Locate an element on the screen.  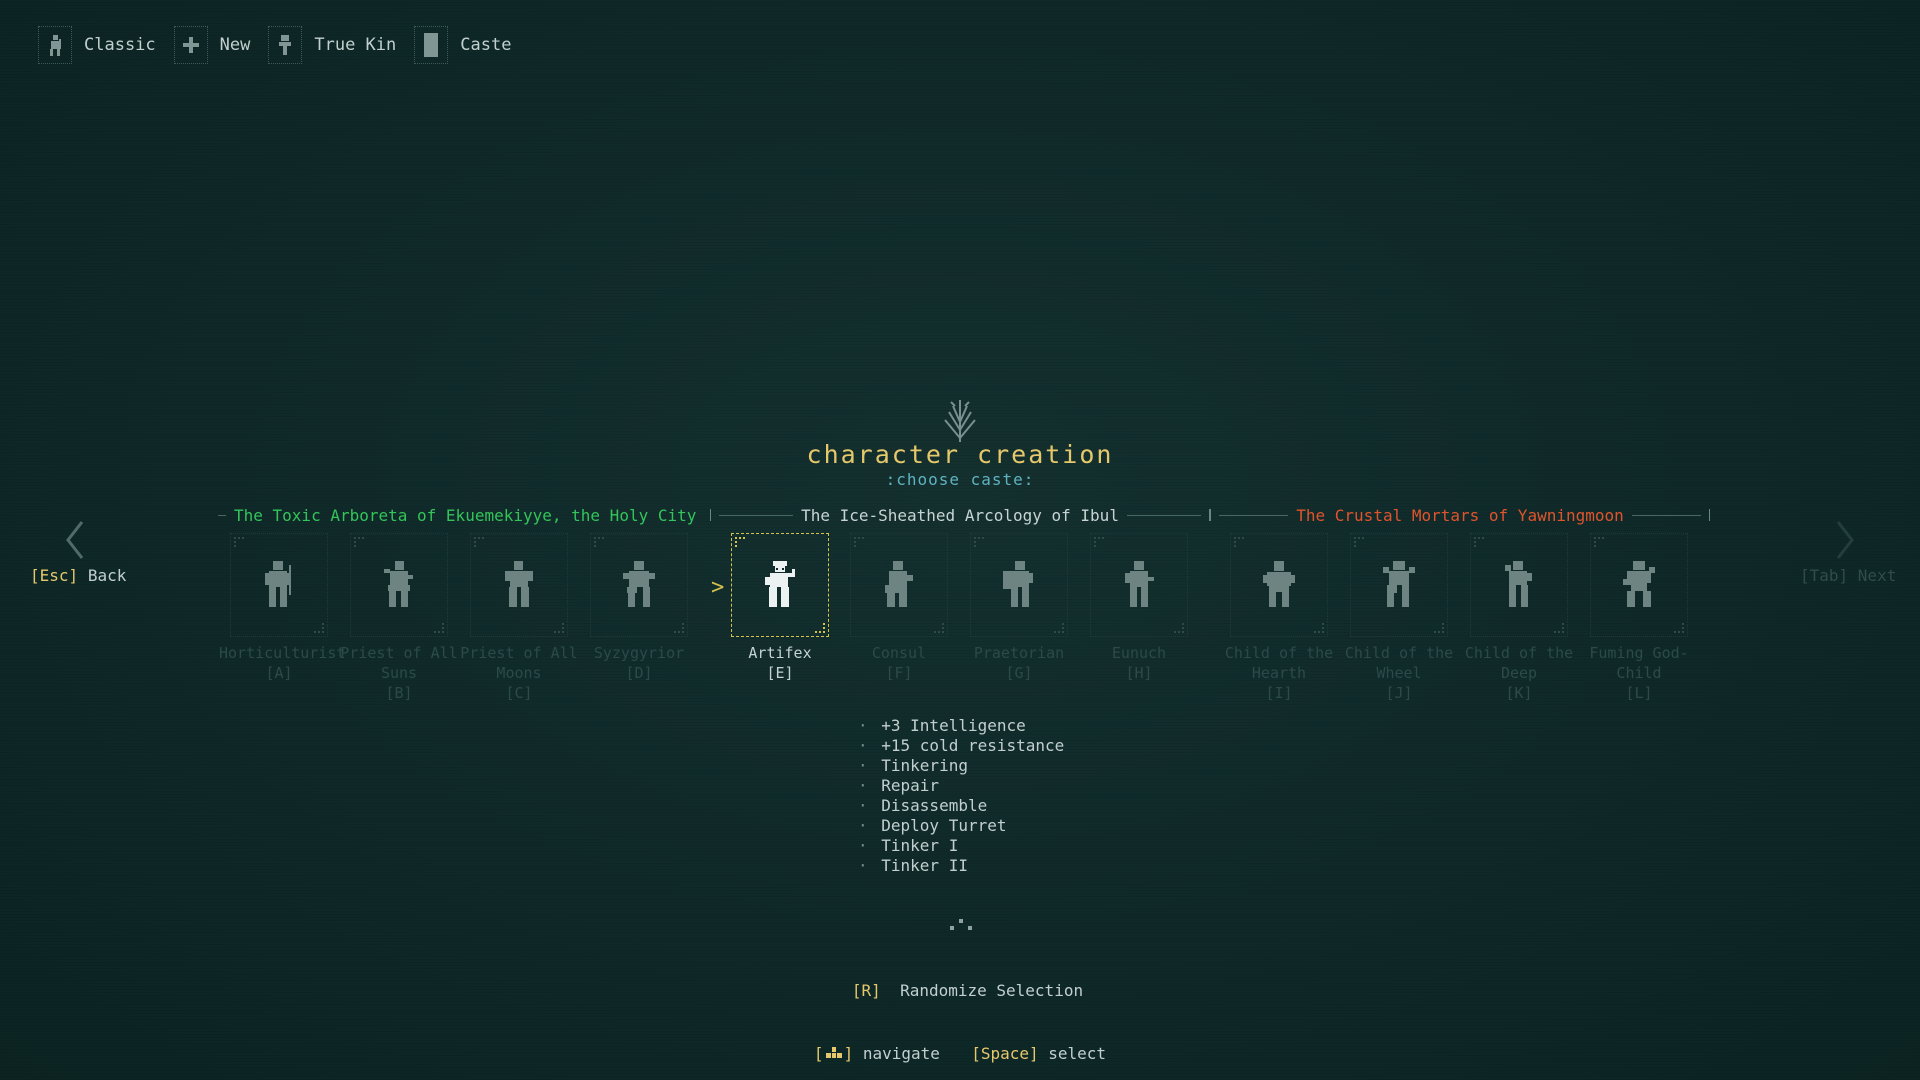
randomize-selection-button: [R] Randomize Selection is located at coordinates (960, 990).